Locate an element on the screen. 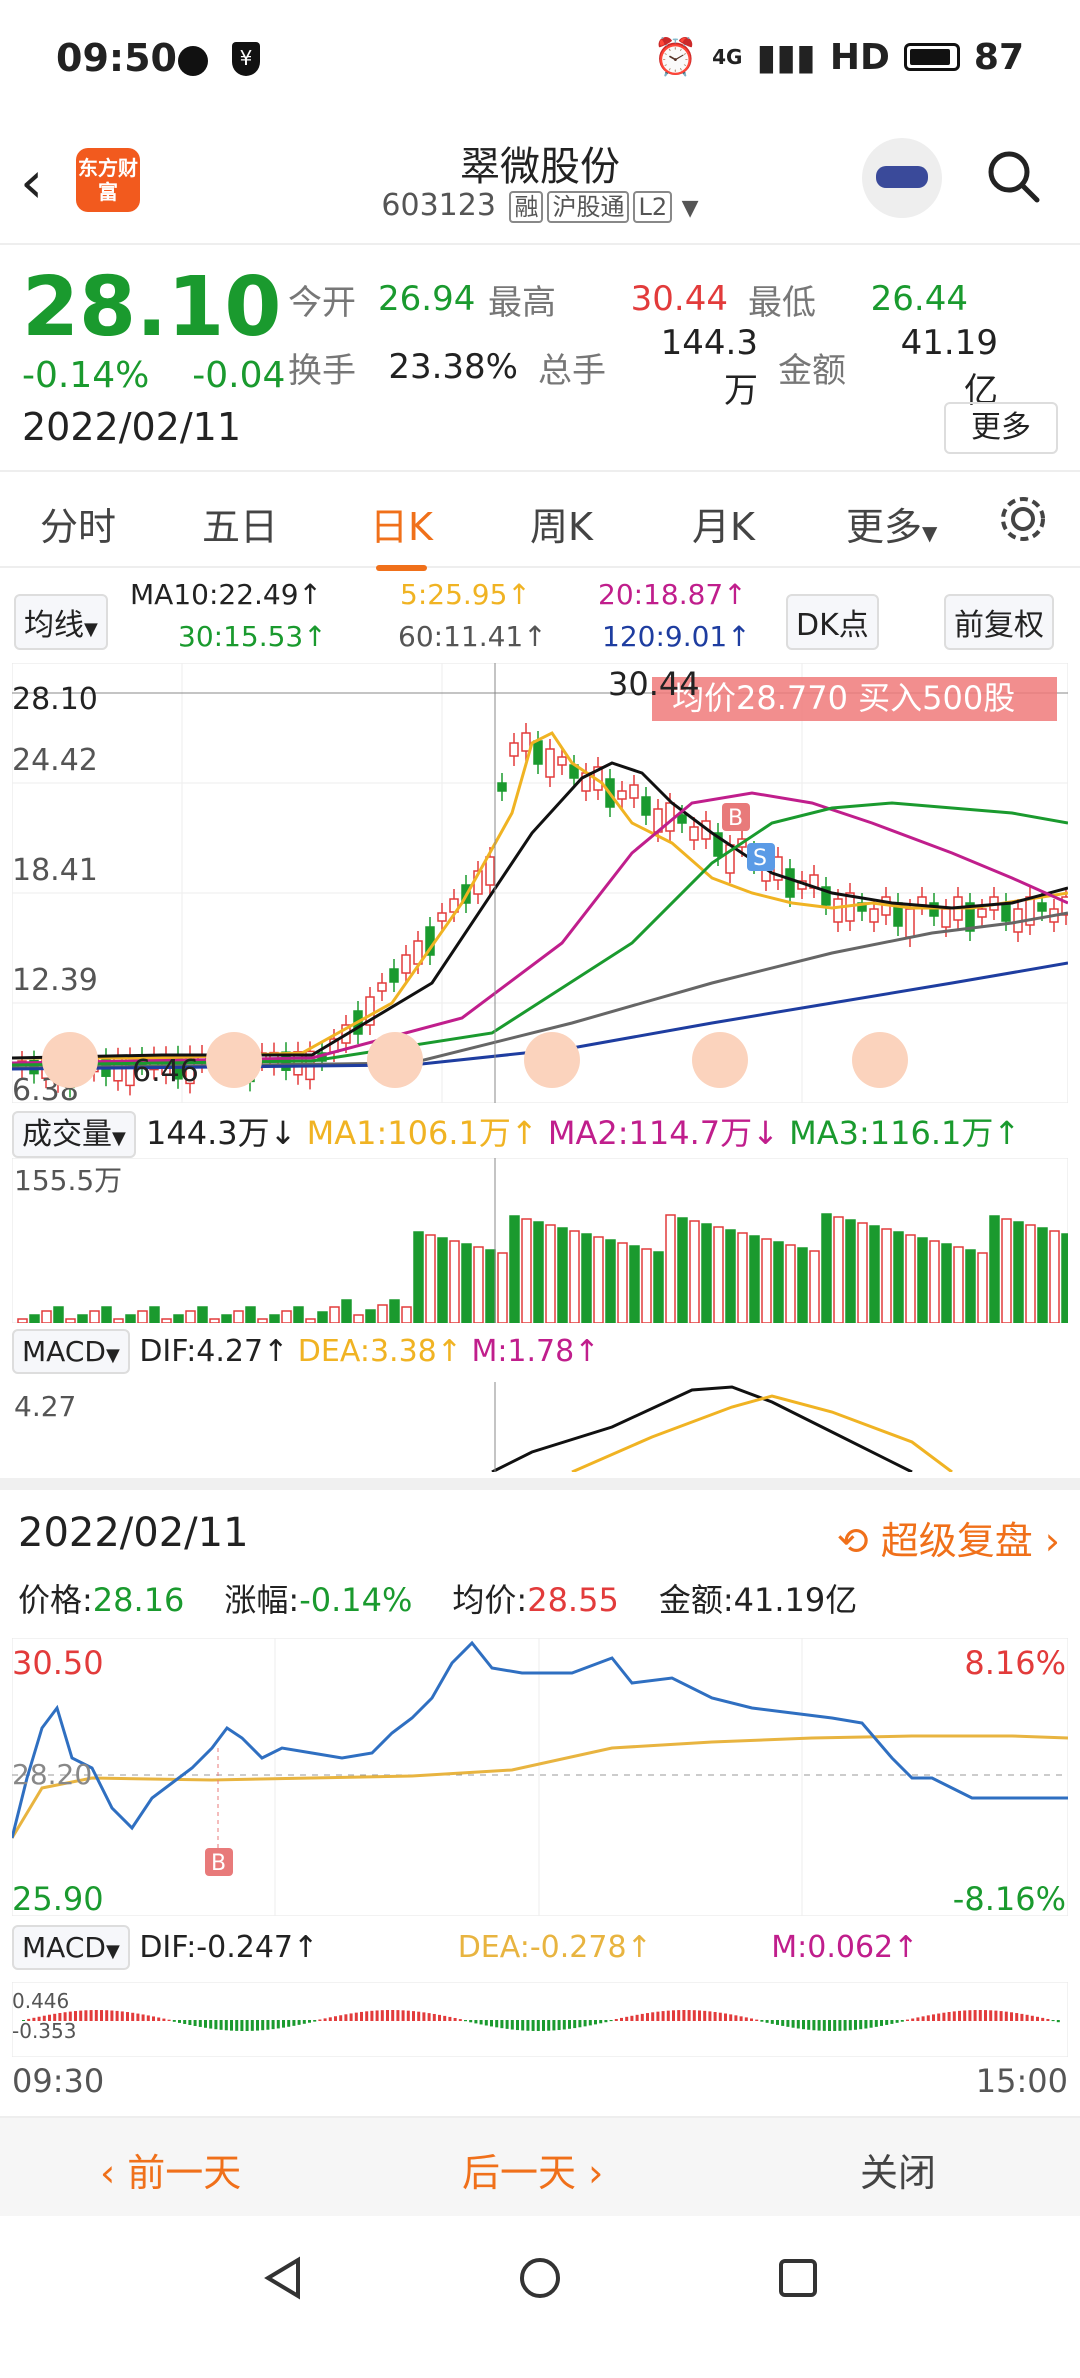 The width and height of the screenshot is (1080, 2378). hd-label: HD is located at coordinates (859, 57).